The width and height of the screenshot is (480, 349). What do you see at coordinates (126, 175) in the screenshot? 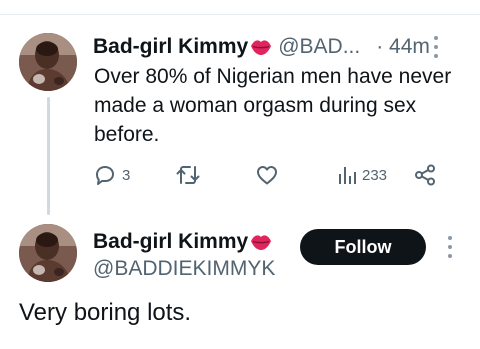
I see `reply-count: 3` at bounding box center [126, 175].